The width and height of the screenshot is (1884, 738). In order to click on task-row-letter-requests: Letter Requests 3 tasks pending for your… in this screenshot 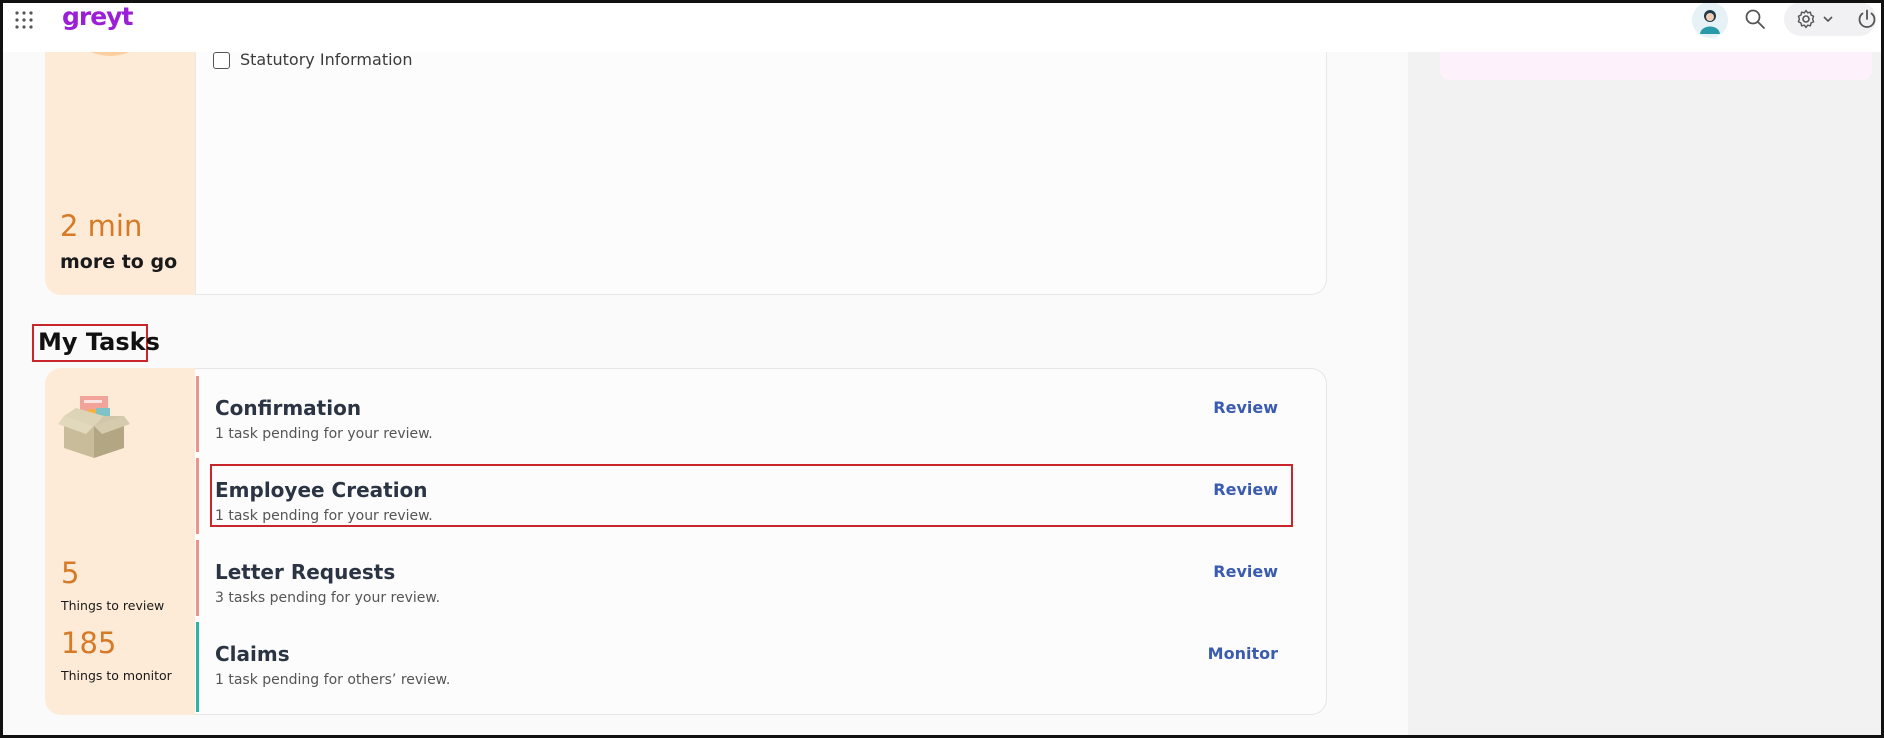, I will do `click(746, 578)`.